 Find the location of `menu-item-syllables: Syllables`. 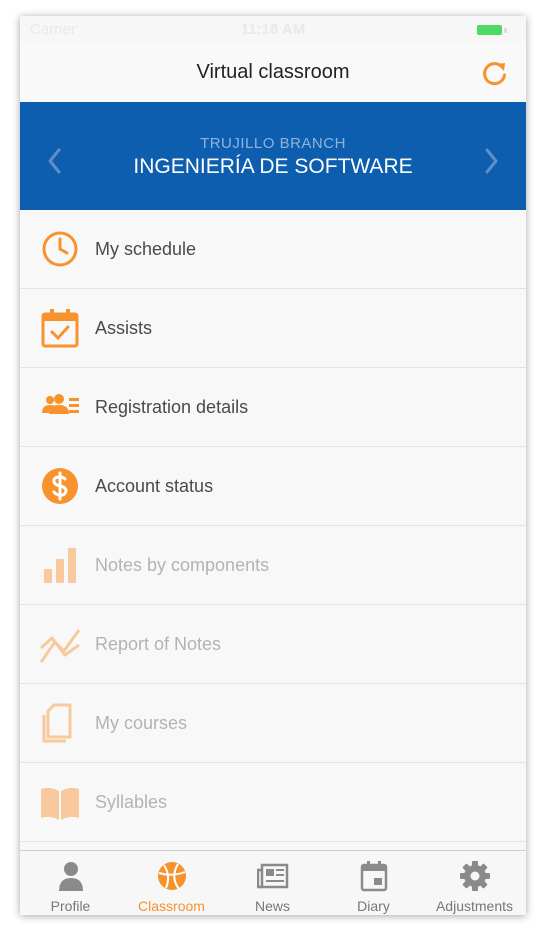

menu-item-syllables: Syllables is located at coordinates (273, 802).